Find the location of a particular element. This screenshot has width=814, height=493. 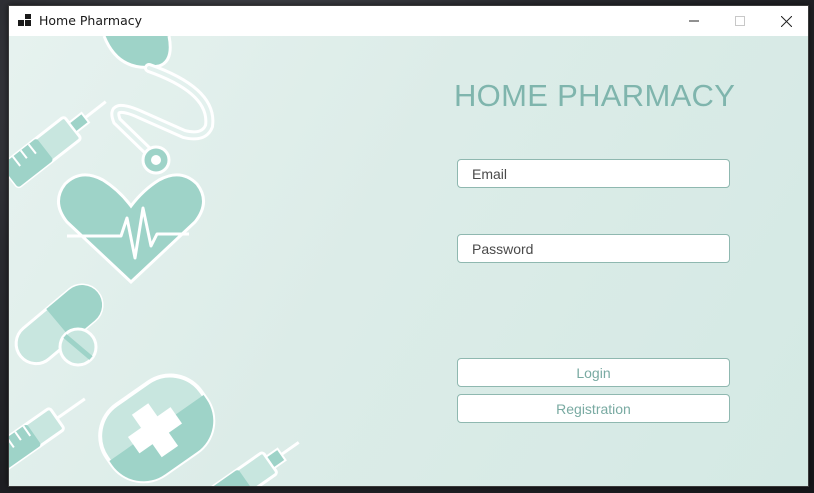

close-button is located at coordinates (786, 21).